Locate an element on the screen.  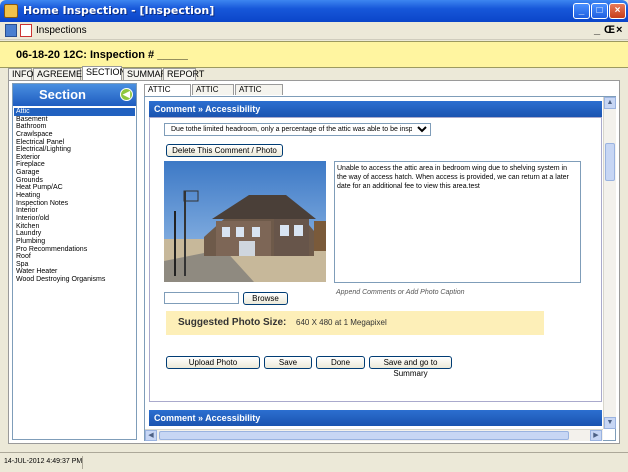
sidebar-item-plumbing: Plumbing is located at coordinates (74, 242).